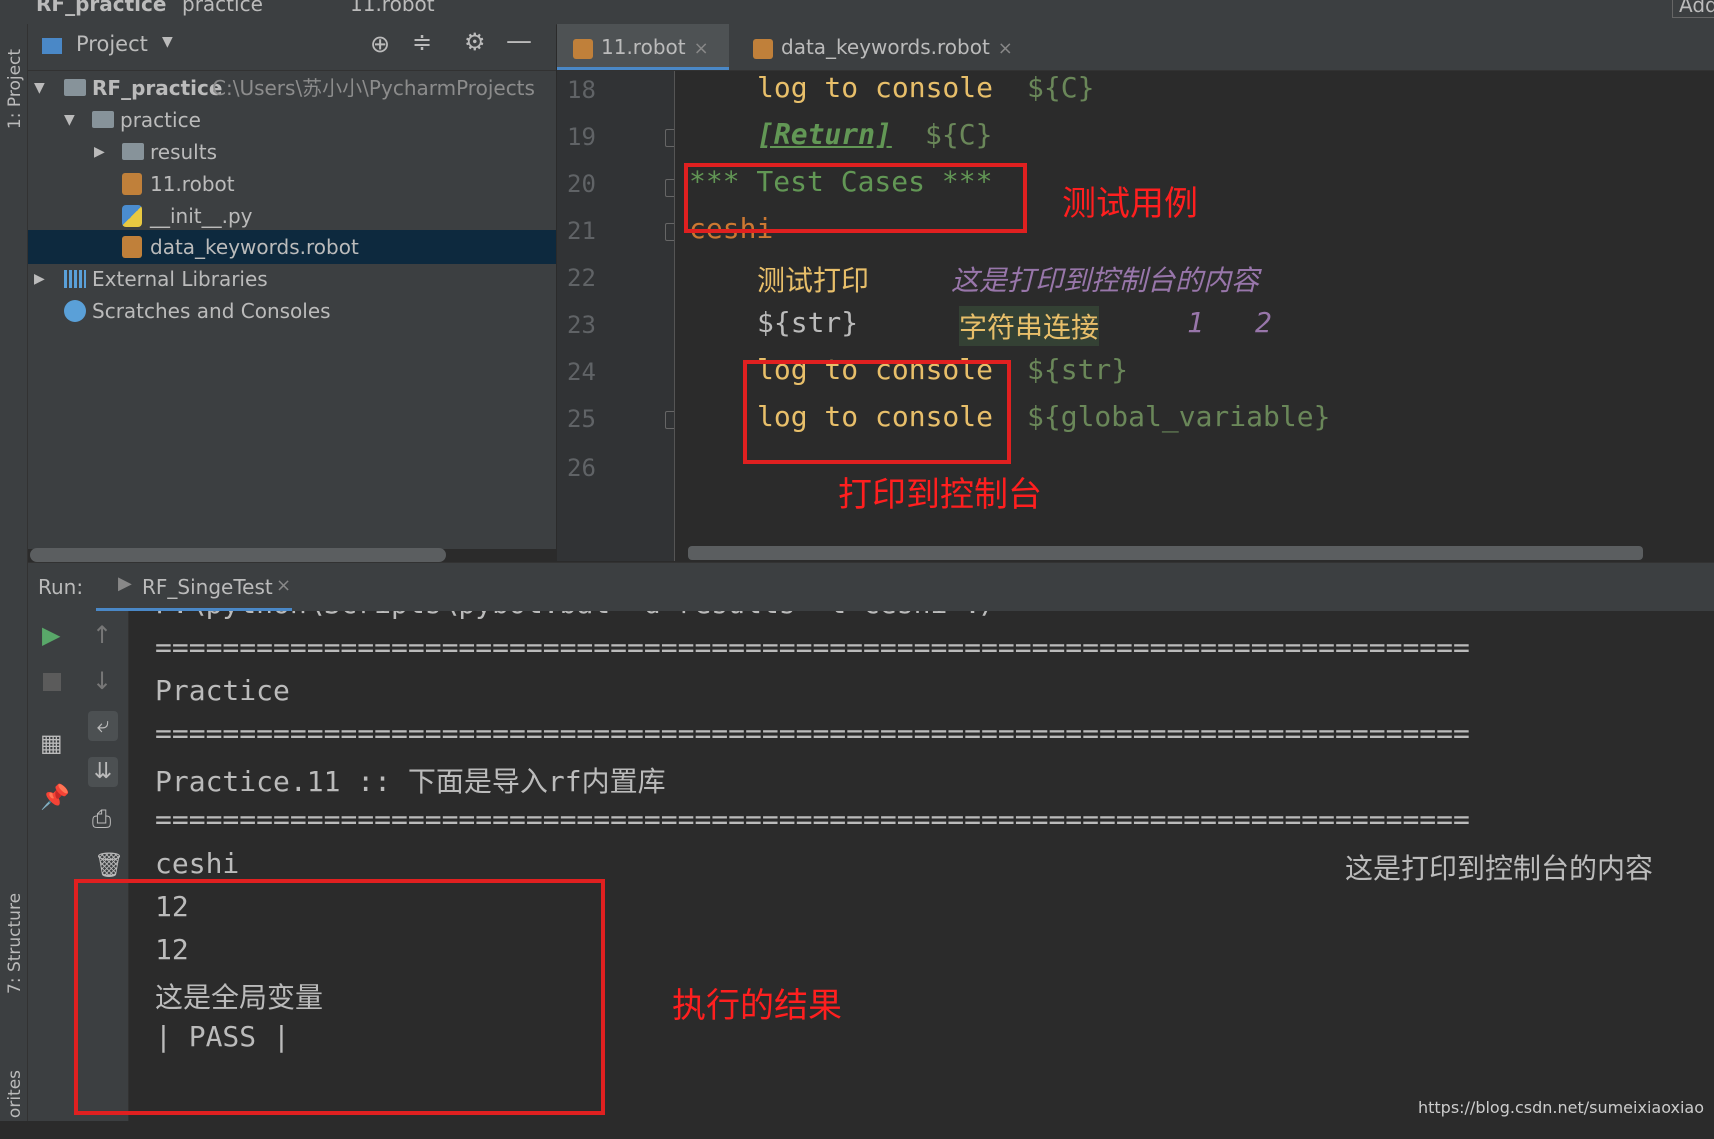 The width and height of the screenshot is (1714, 1139). Describe the element at coordinates (52, 46) in the screenshot. I see `project-view-icon` at that location.